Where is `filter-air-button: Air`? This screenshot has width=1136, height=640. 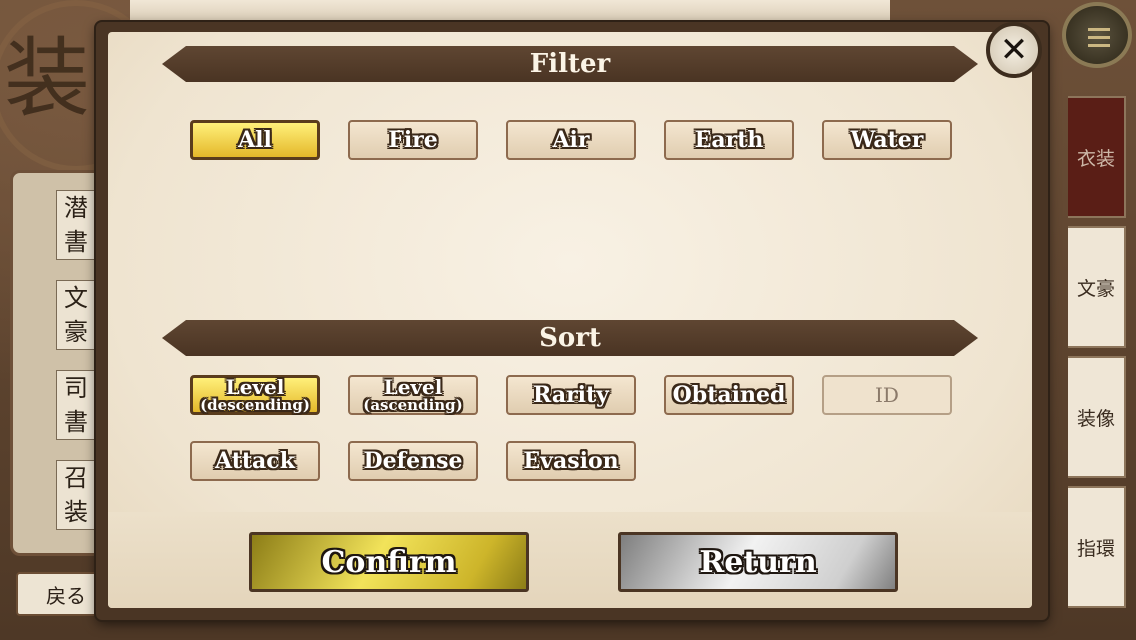 filter-air-button: Air is located at coordinates (571, 140).